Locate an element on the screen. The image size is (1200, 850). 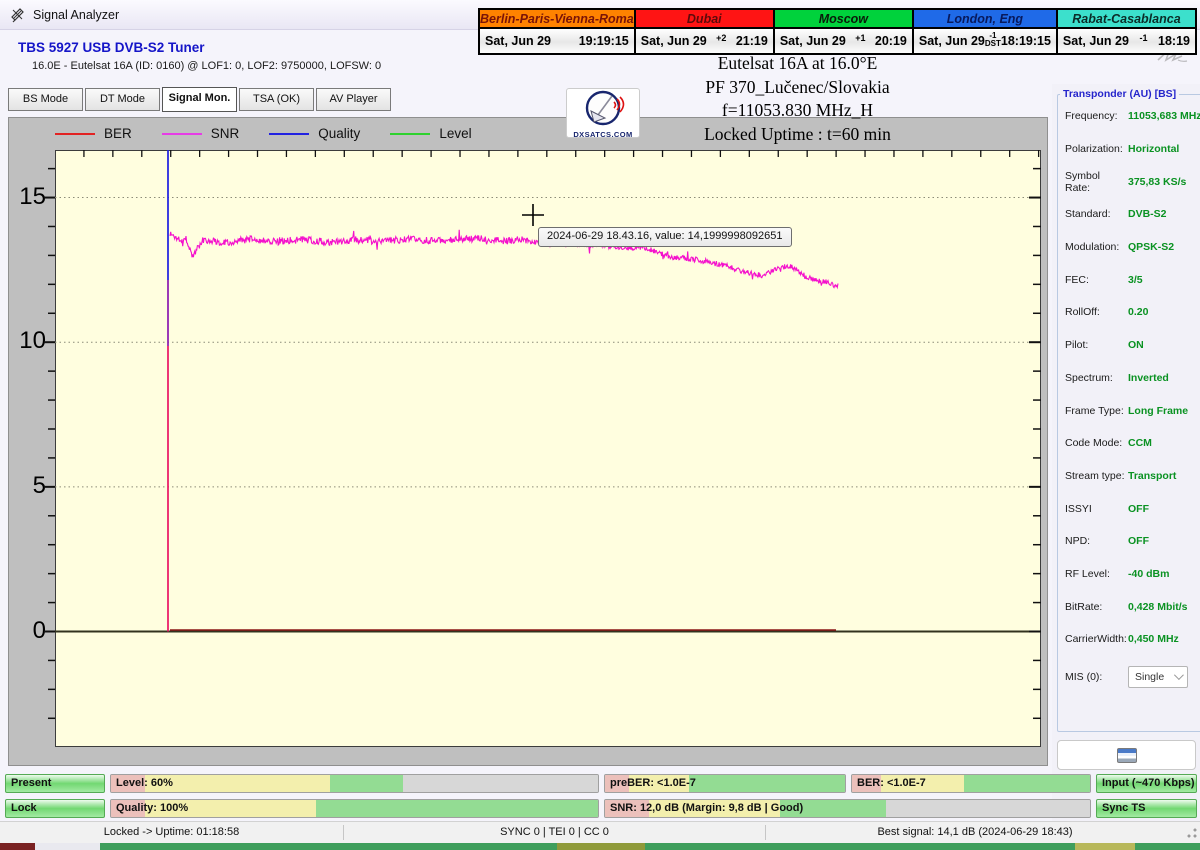
clock-value: 21:19 is located at coordinates (751, 41).